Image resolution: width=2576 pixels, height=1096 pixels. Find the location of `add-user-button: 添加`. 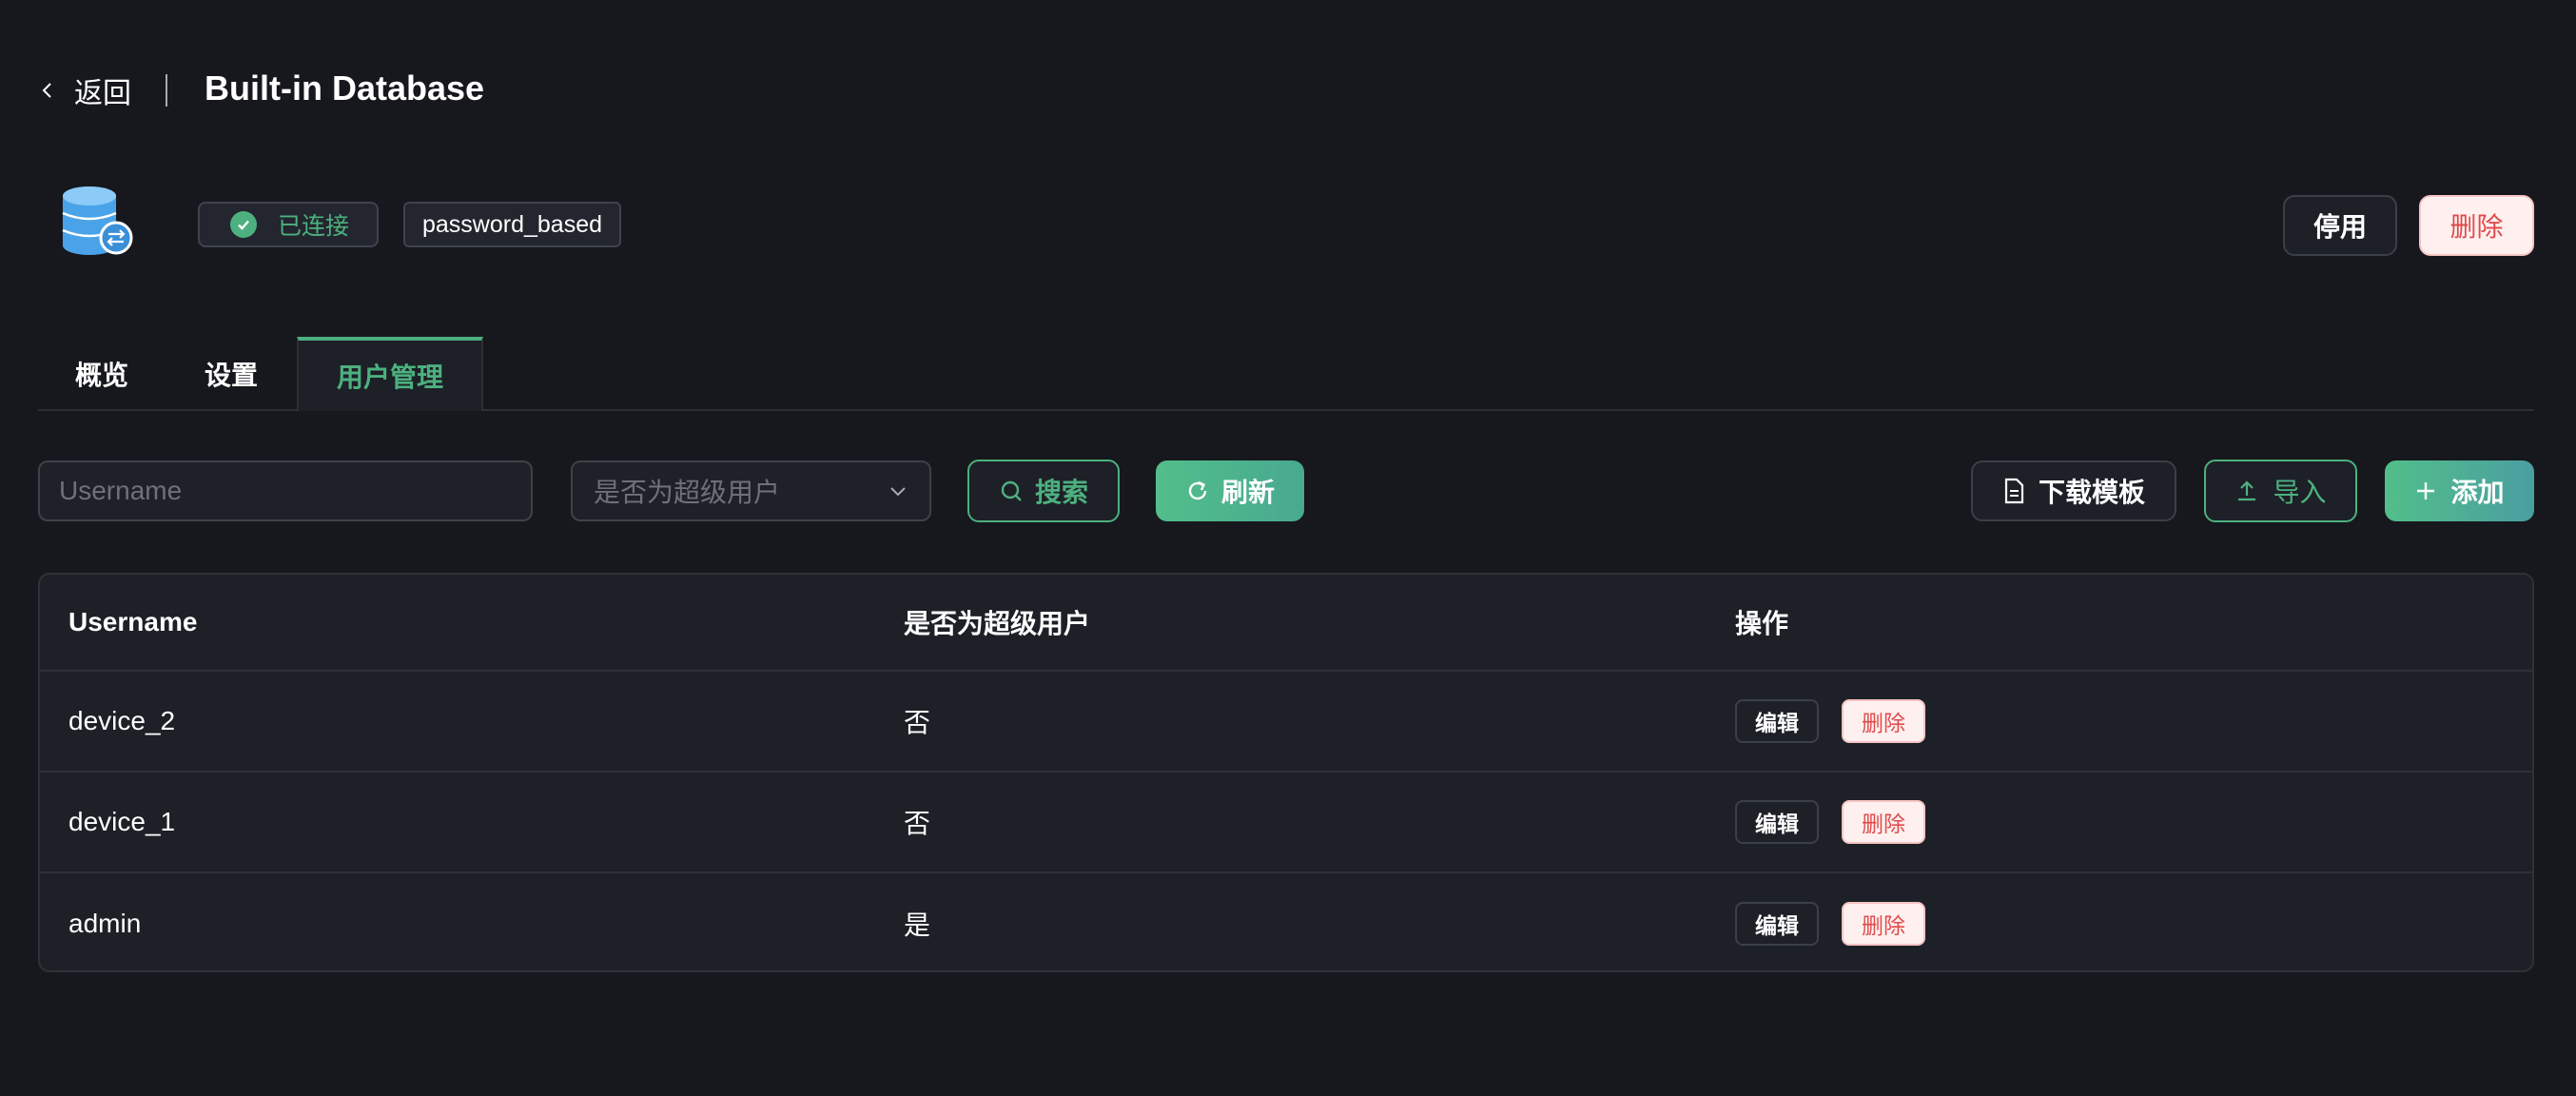

add-user-button: 添加 is located at coordinates (2459, 490).